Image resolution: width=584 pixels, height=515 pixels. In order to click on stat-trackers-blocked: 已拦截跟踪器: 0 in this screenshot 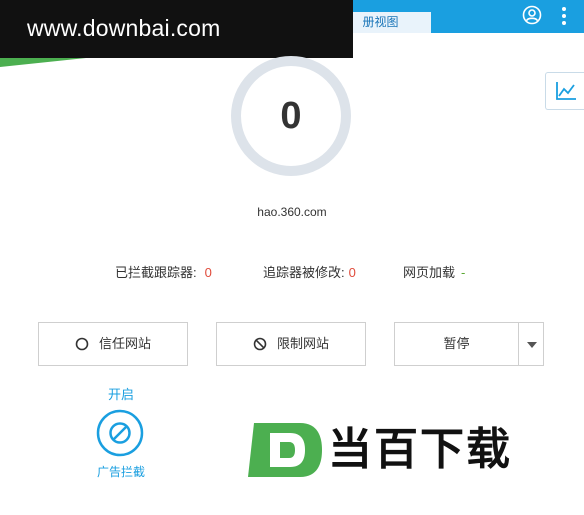, I will do `click(163, 271)`.